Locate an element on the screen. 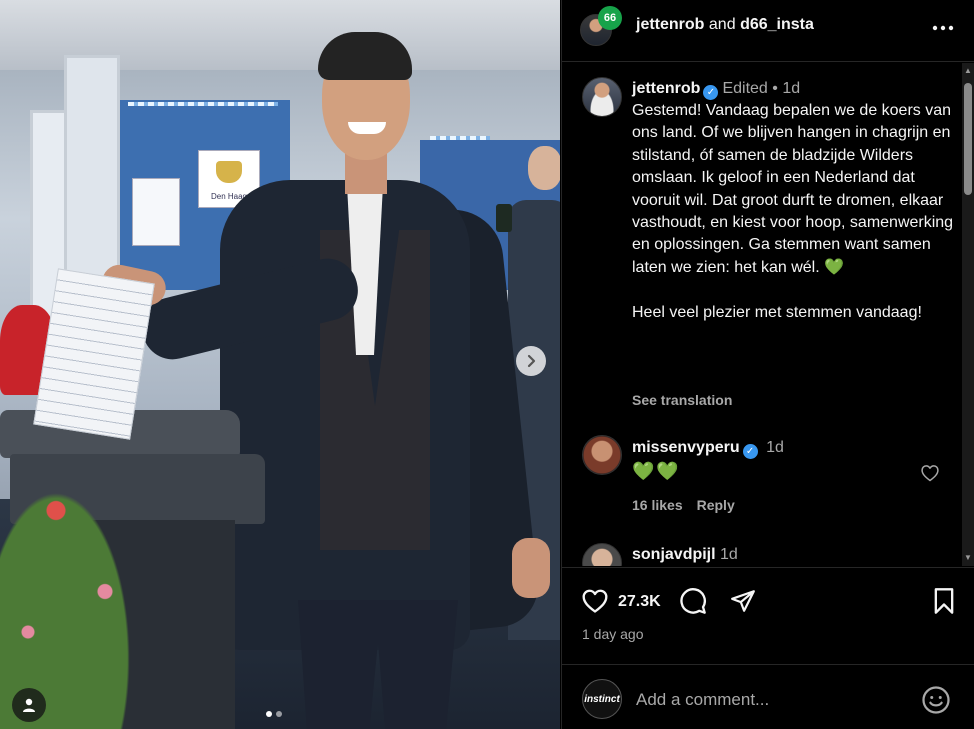 The width and height of the screenshot is (974, 729). emoji-button is located at coordinates (936, 700).